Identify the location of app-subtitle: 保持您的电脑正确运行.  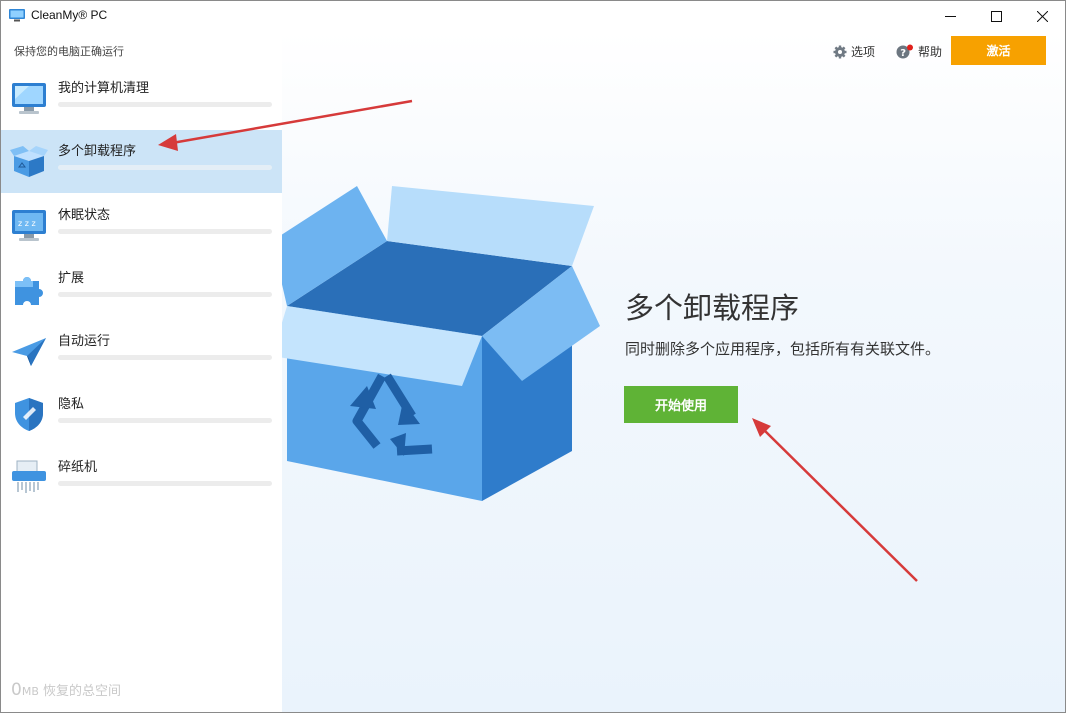
(69, 51).